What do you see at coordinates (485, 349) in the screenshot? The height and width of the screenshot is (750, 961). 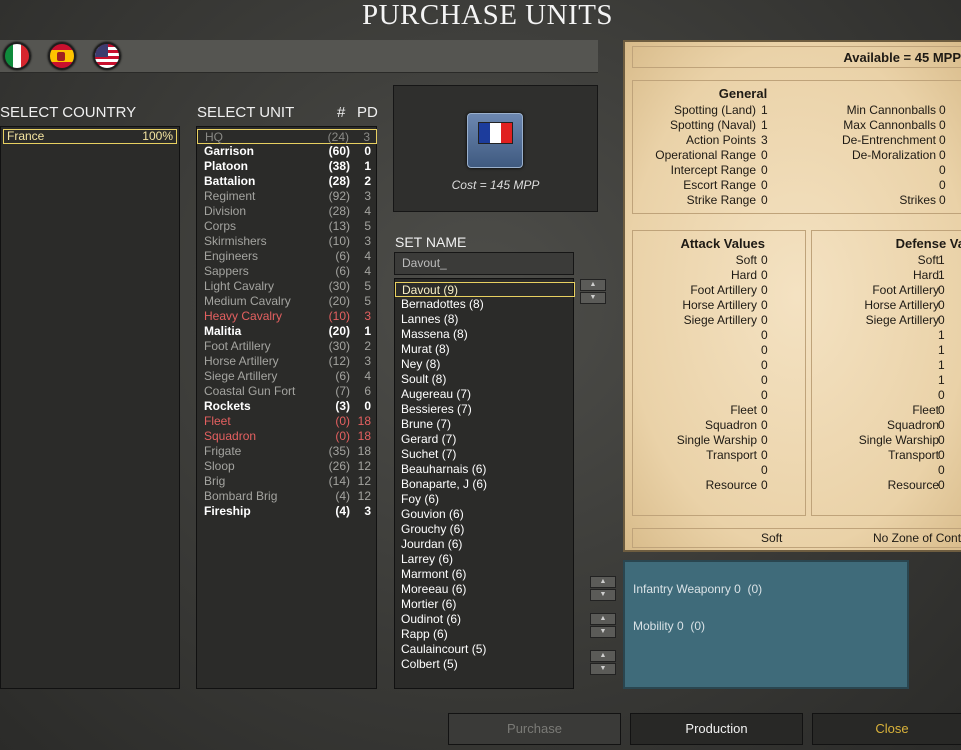 I see `set-name-item: Murat (8)` at bounding box center [485, 349].